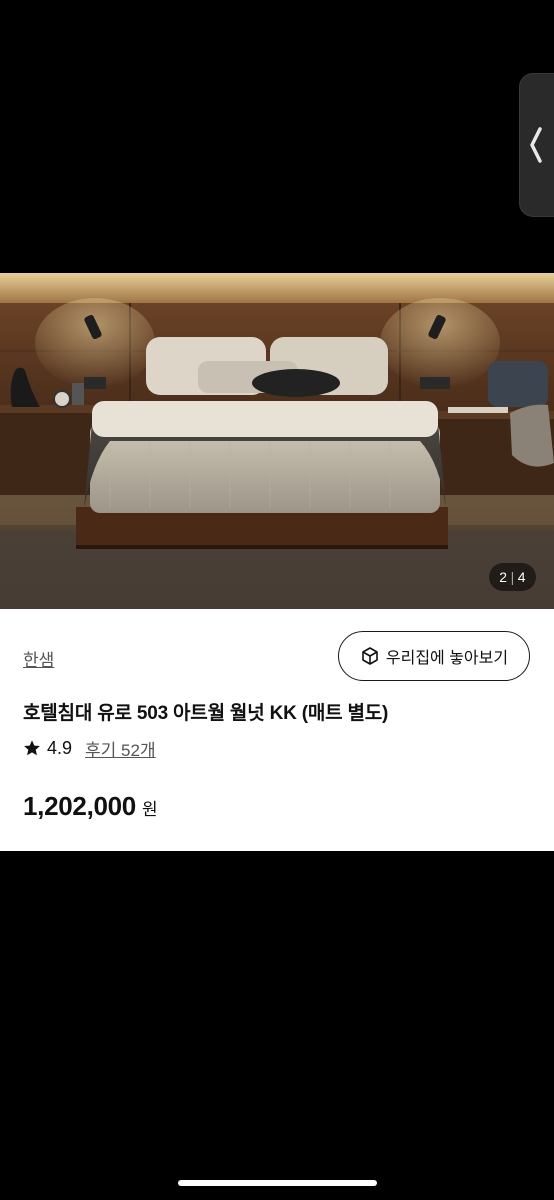 Image resolution: width=554 pixels, height=1200 pixels. What do you see at coordinates (206, 713) in the screenshot?
I see `product-title: 호텔침대 유로 503 아트월 월넛 KK (매트 별도)` at bounding box center [206, 713].